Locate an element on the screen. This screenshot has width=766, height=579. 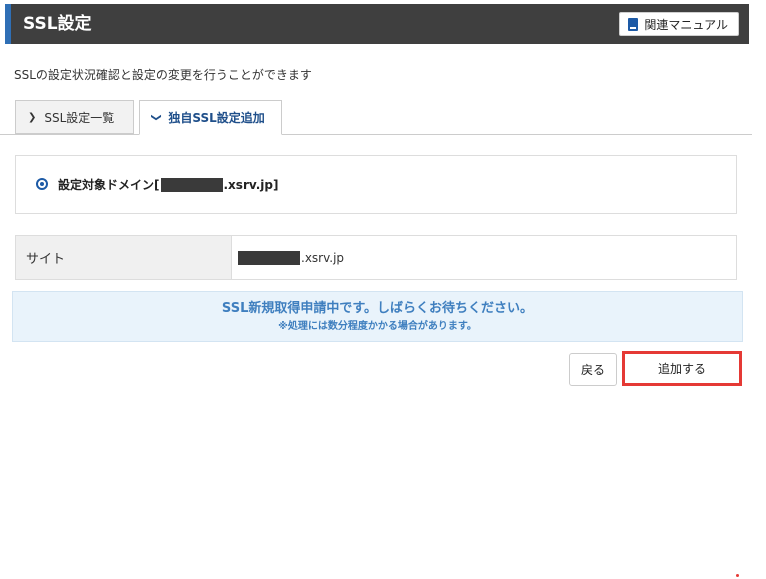
site-value-cell: .xsrv.jp is located at coordinates (484, 257).